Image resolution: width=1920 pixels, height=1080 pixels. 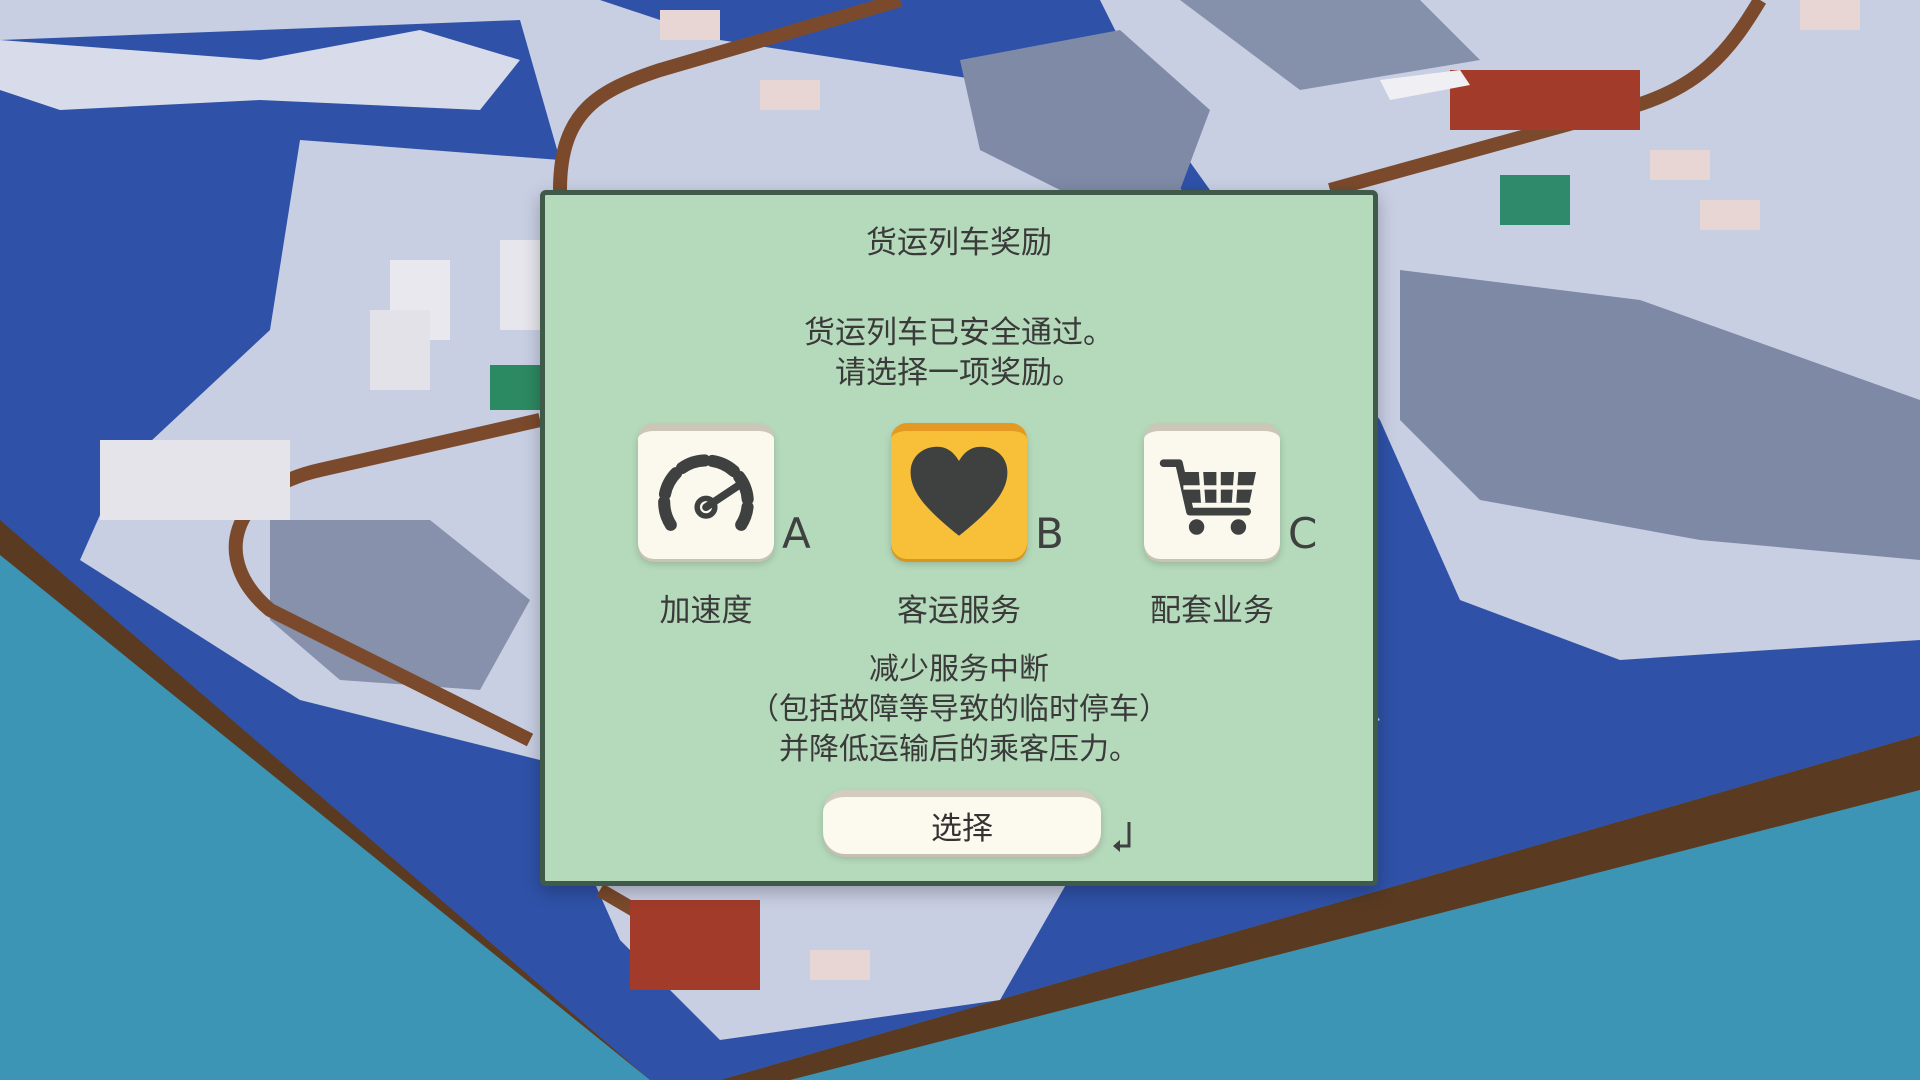 I want to click on description-line: 减少服务中断, so click(x=959, y=669).